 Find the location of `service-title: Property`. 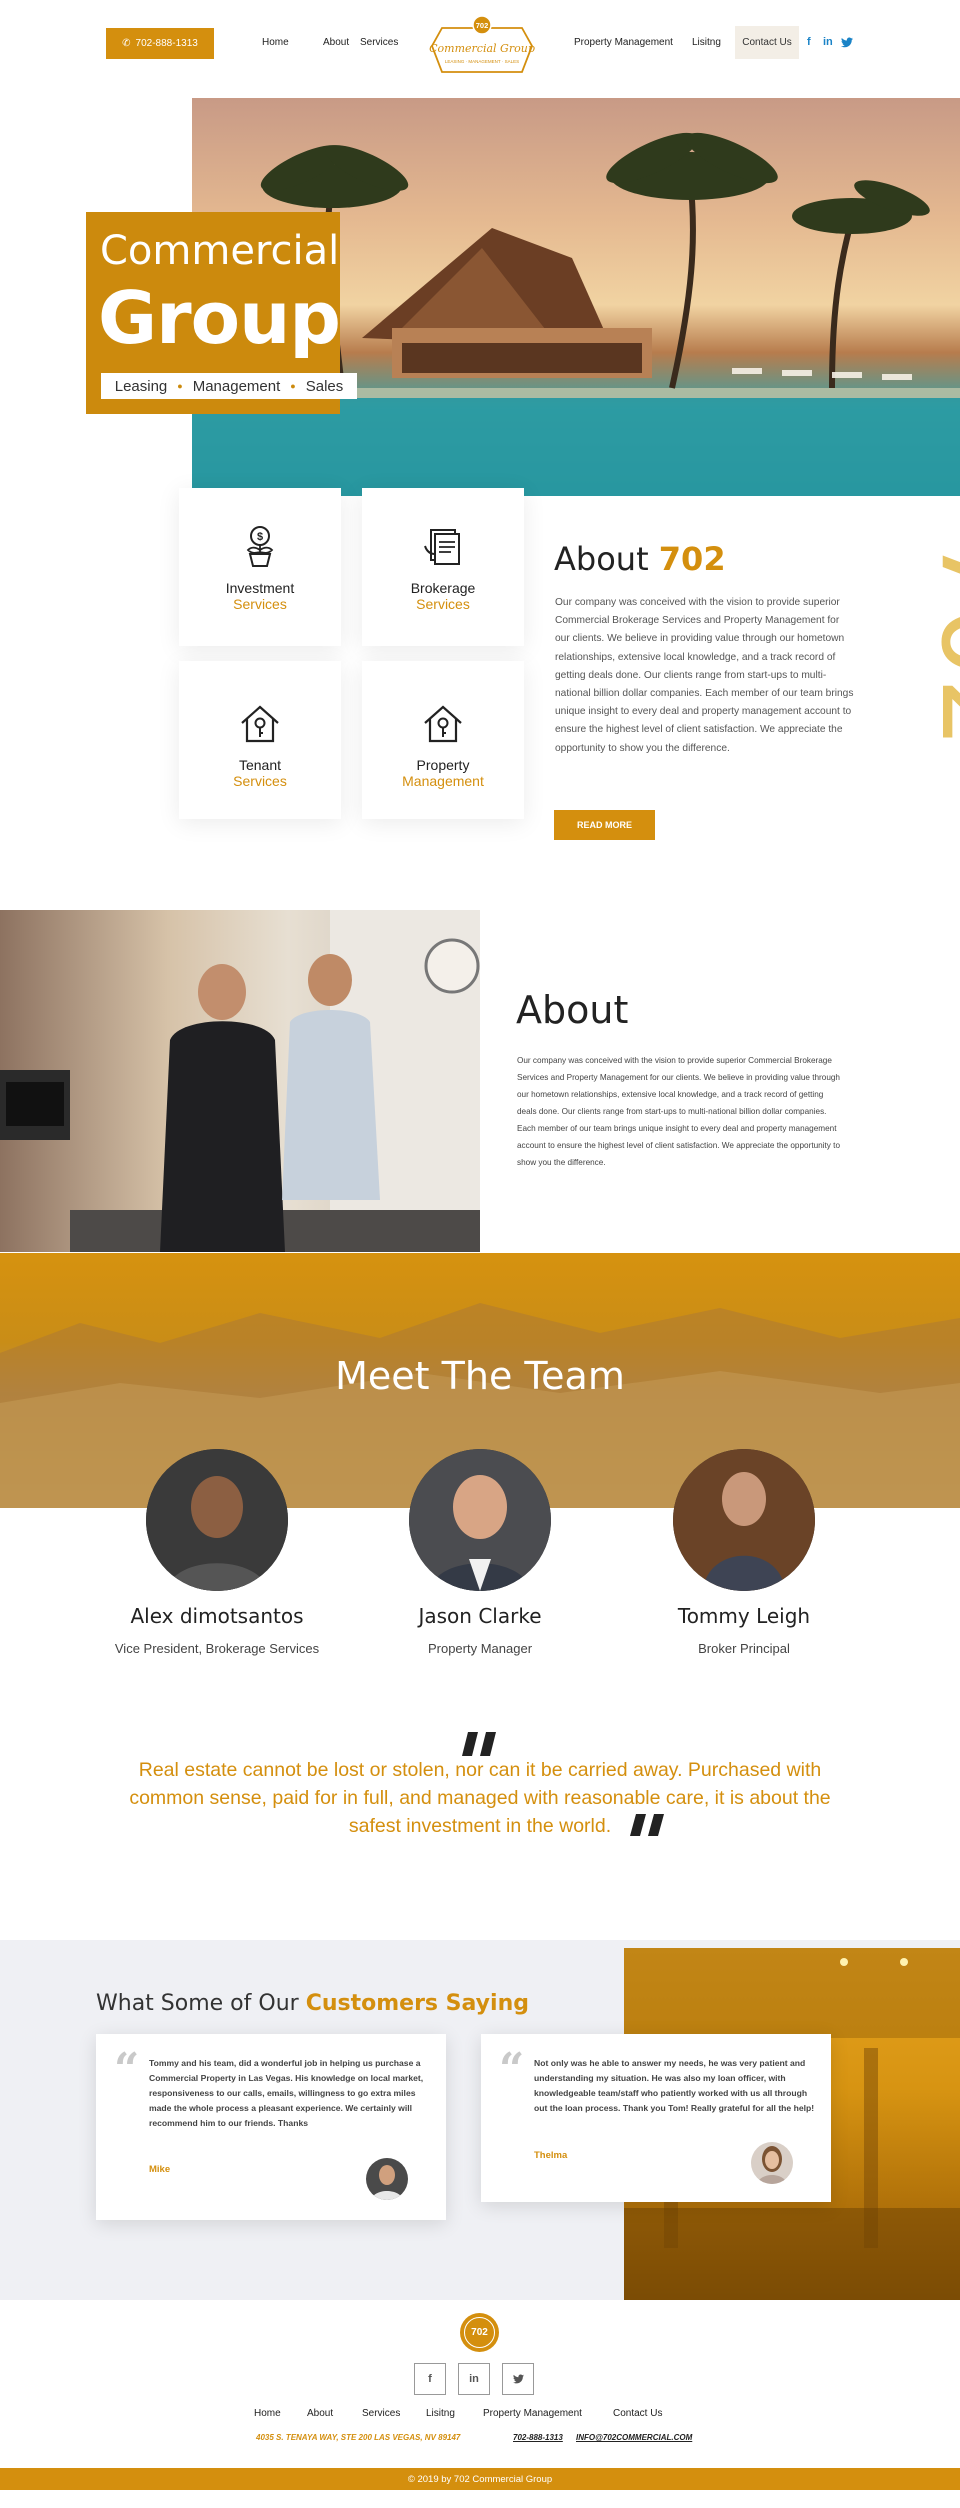

service-title: Property is located at coordinates (443, 765).